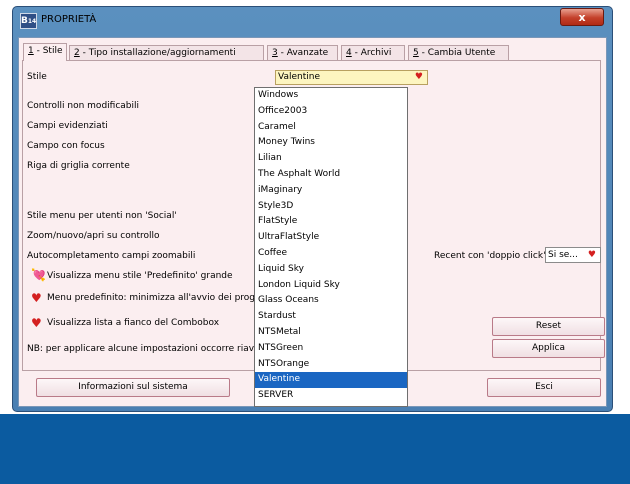 The width and height of the screenshot is (630, 484). I want to click on tab-cambia-utente: 5 - Cambia Utente, so click(458, 52).